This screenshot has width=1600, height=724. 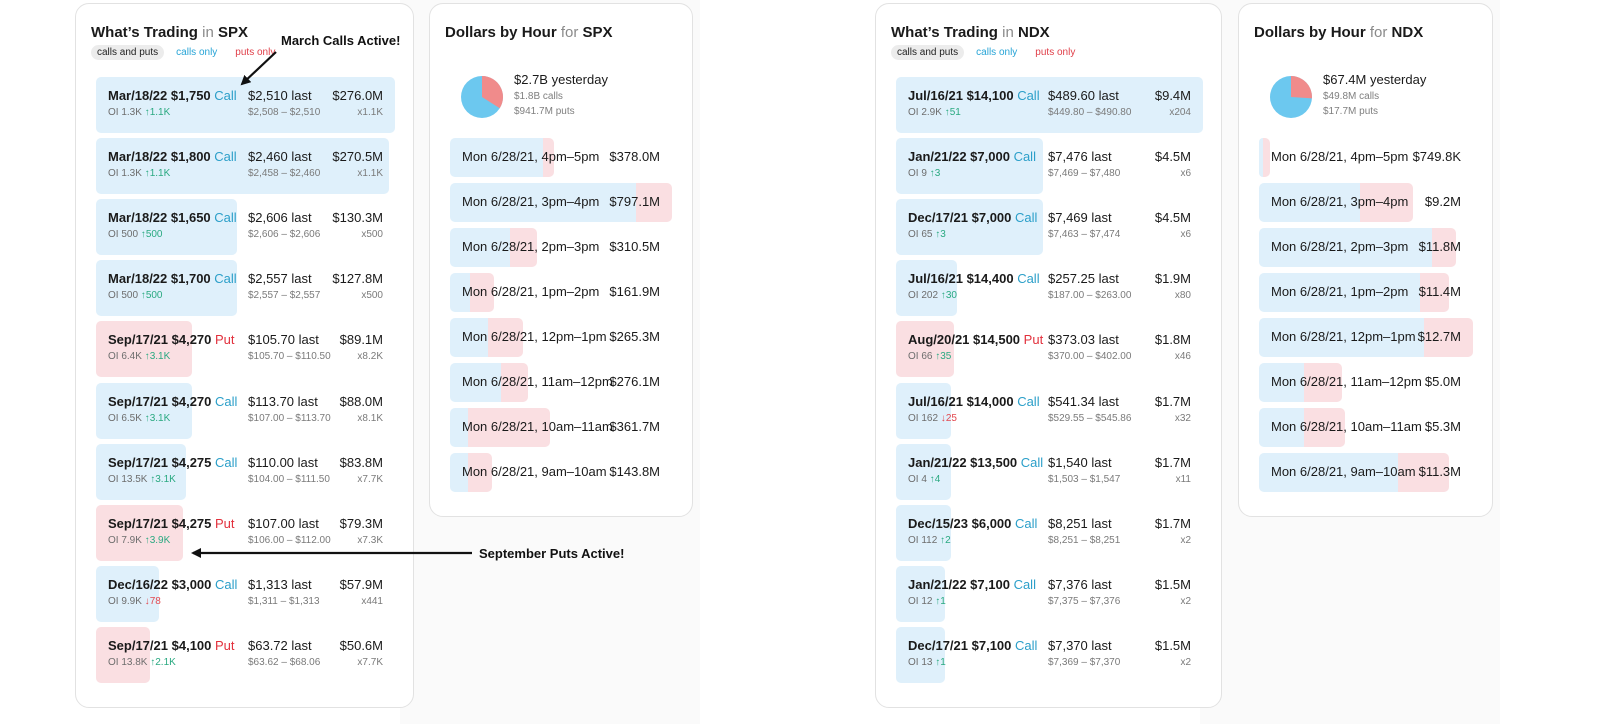 What do you see at coordinates (258, 68) in the screenshot?
I see `march-arrow` at bounding box center [258, 68].